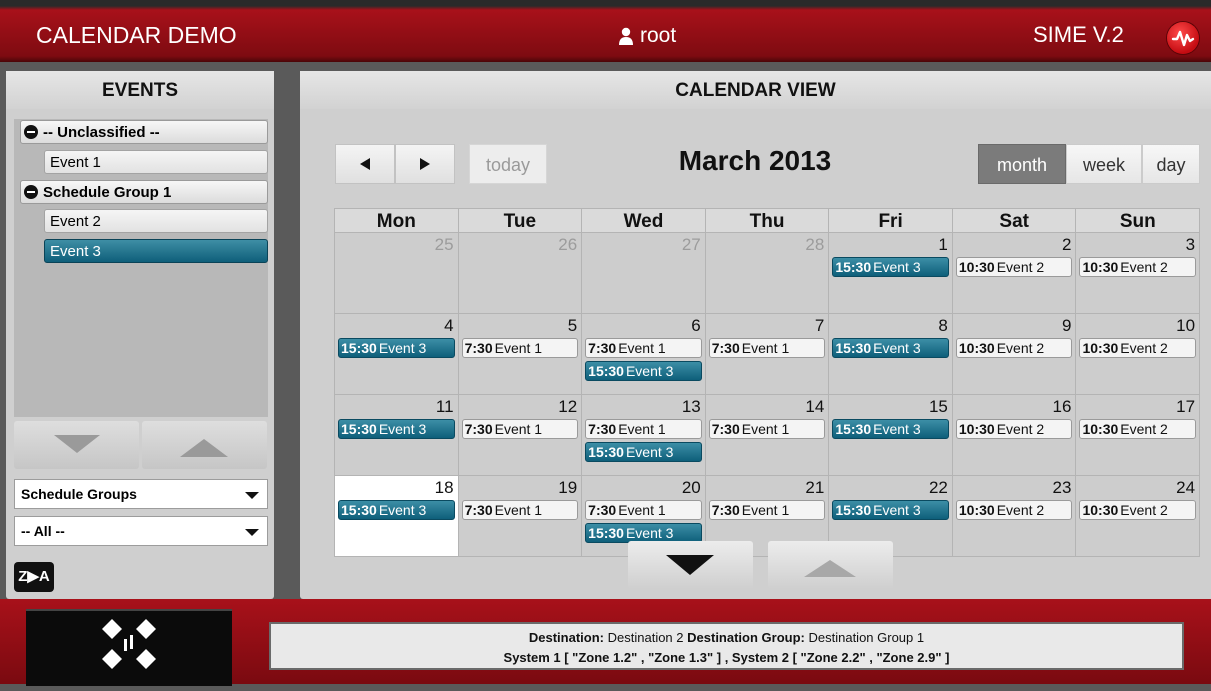 Image resolution: width=1211 pixels, height=691 pixels. I want to click on calendar-day-cell: 5 7:30 Event 1, so click(520, 354).